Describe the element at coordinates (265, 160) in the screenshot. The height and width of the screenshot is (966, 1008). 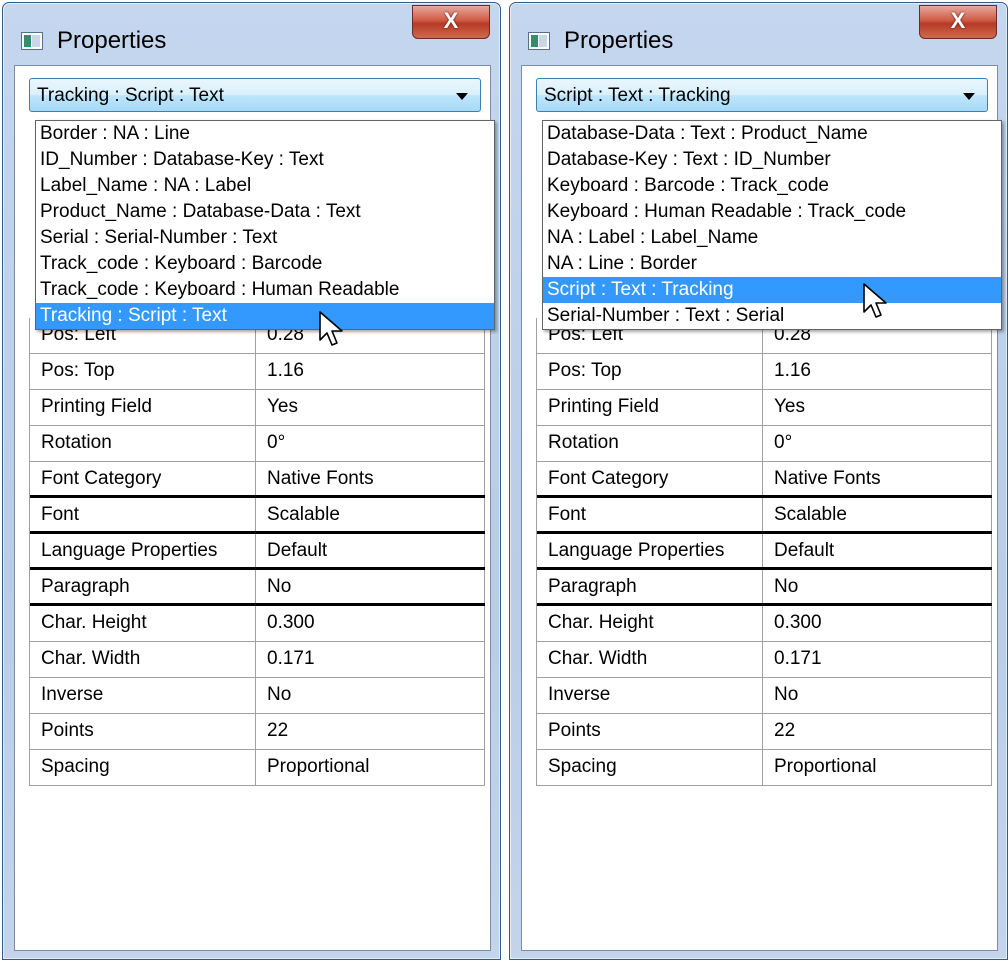
I see `dropdown-item: ID_Number : Database-Key : Text` at that location.